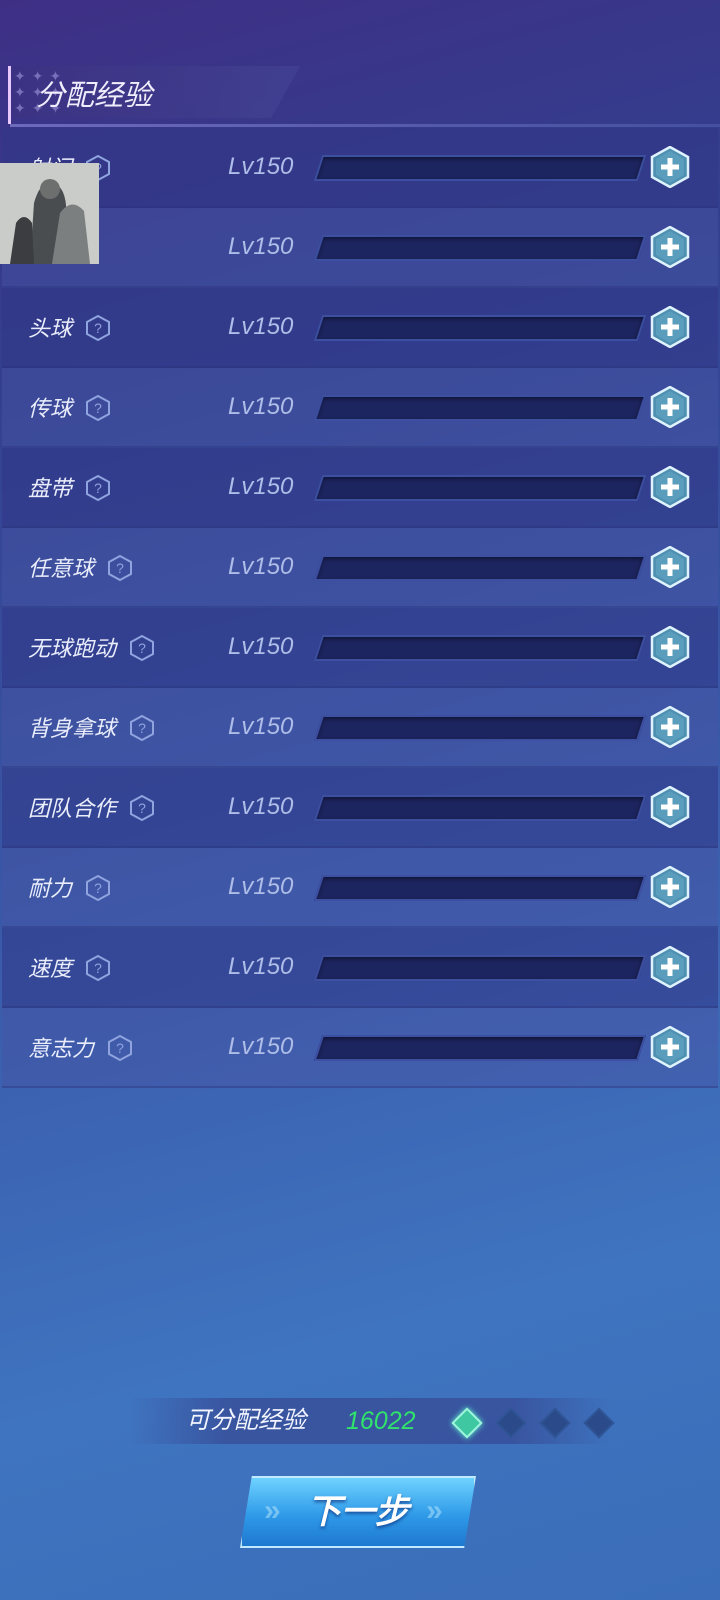 This screenshot has height=1600, width=720. I want to click on floating-thumbnail, so click(49, 213).